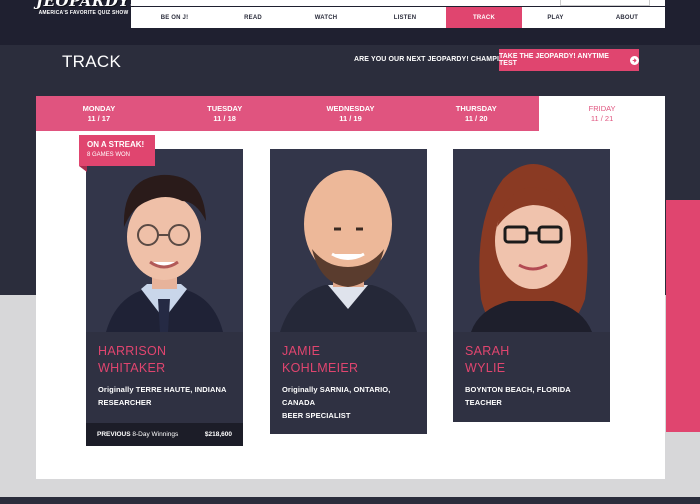 The image size is (700, 504). I want to click on tab-day-label: TUESDAY, so click(225, 108).